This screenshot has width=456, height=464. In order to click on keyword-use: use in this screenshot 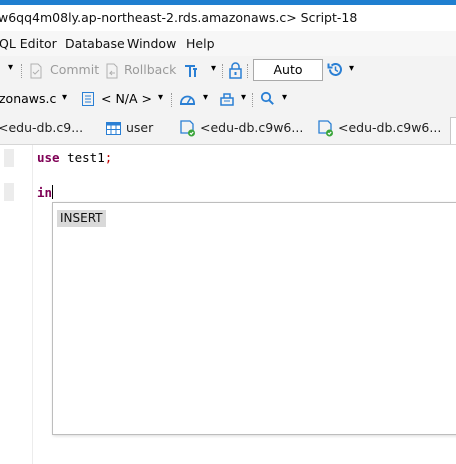, I will do `click(48, 157)`.